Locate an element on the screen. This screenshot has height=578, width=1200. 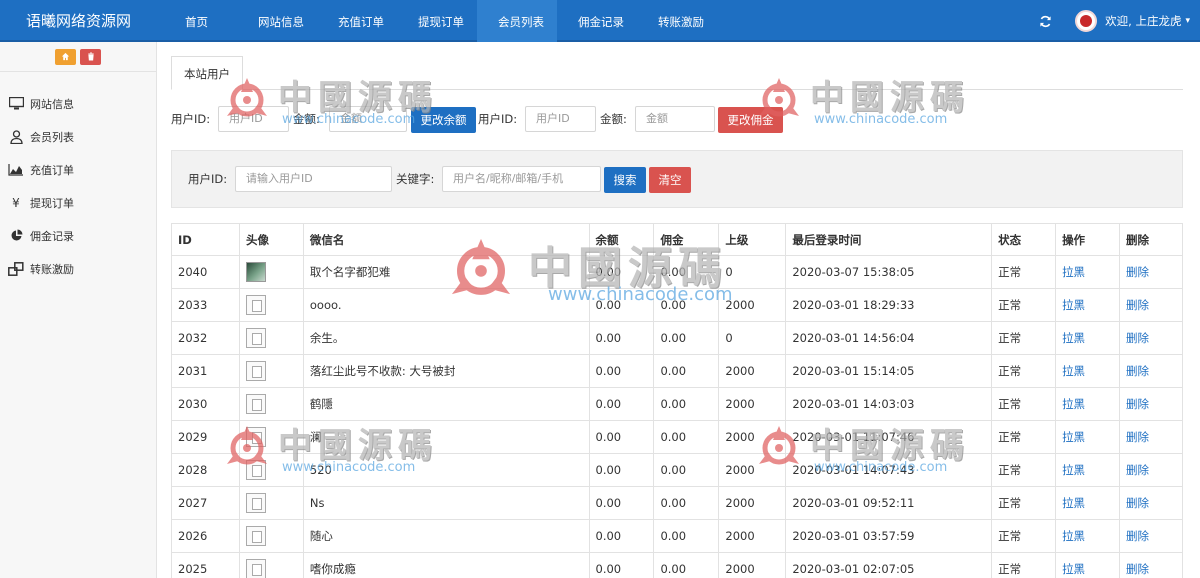
nav-site-info: 网站信息 is located at coordinates (277, 21).